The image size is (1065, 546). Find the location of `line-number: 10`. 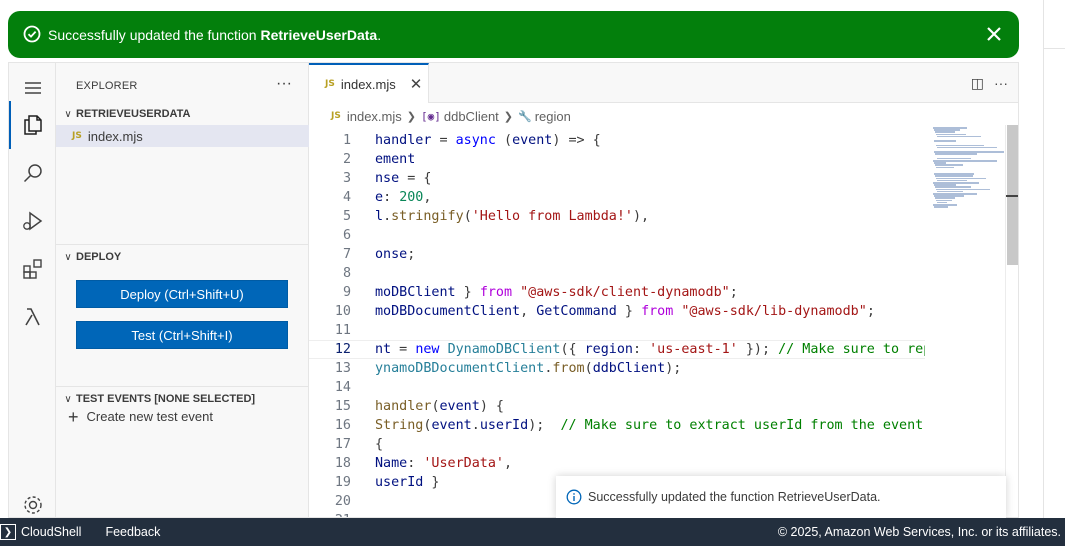

line-number: 10 is located at coordinates (342, 311).